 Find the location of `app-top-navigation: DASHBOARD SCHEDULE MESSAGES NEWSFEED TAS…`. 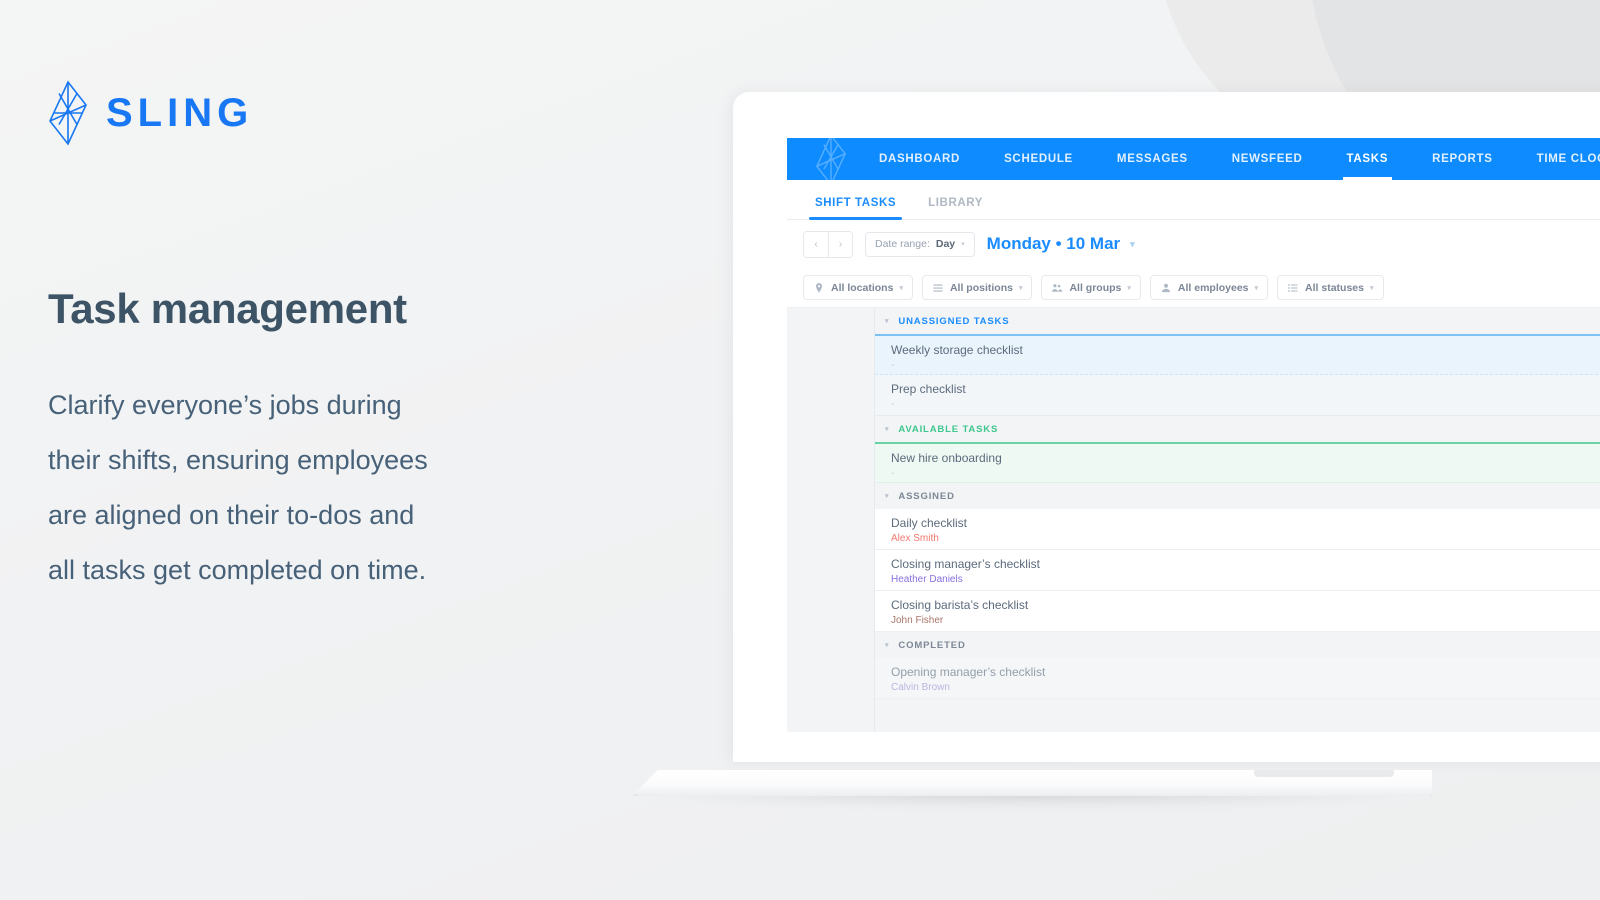

app-top-navigation: DASHBOARD SCHEDULE MESSAGES NEWSFEED TAS… is located at coordinates (1193, 159).